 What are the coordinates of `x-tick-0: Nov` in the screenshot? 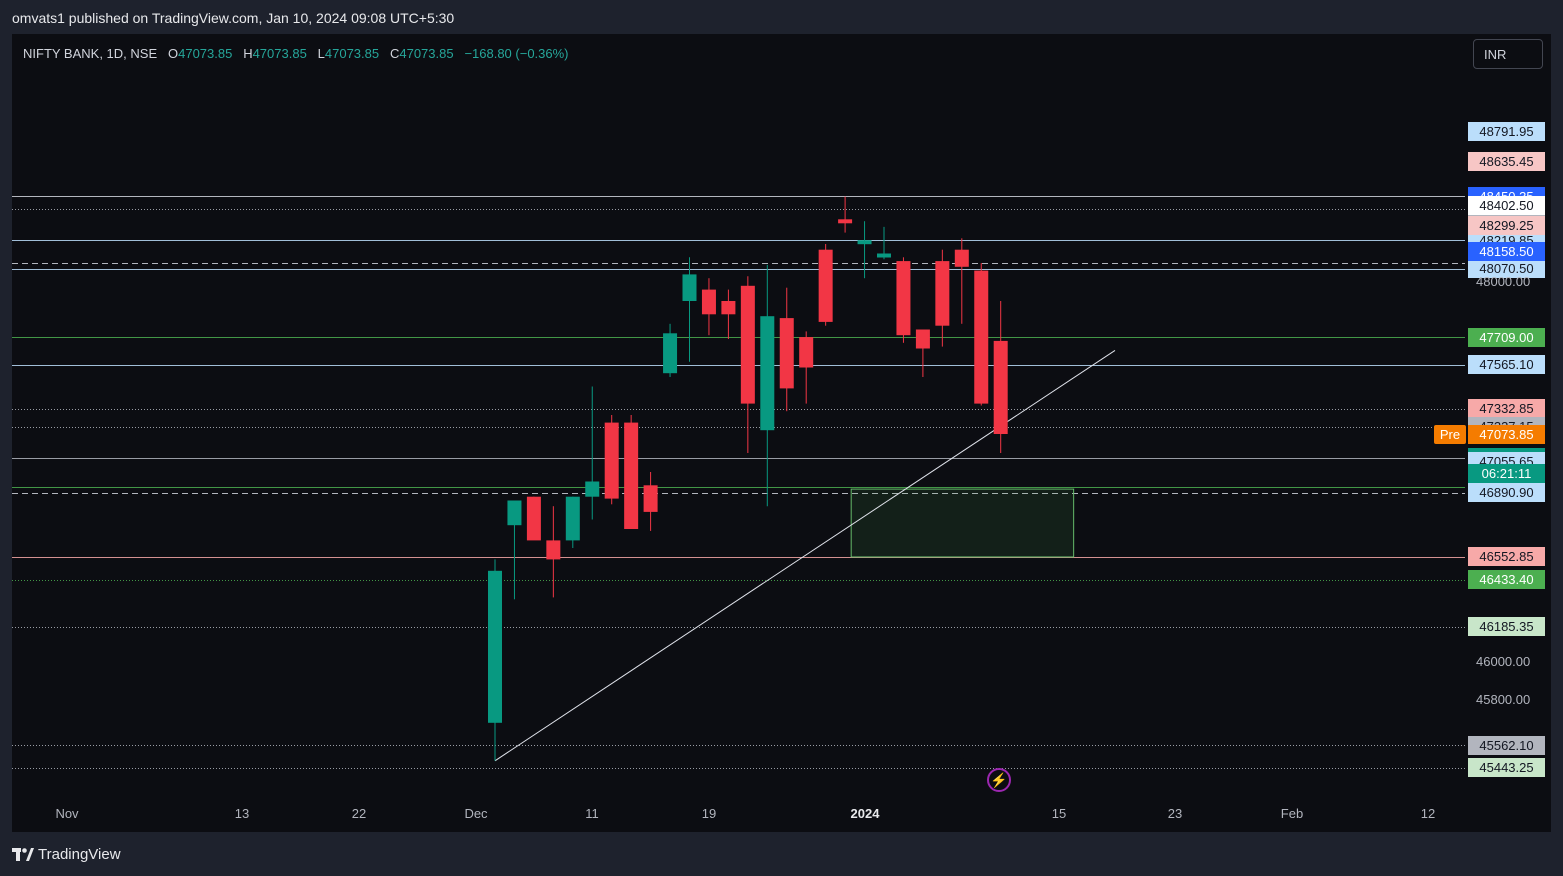 It's located at (67, 813).